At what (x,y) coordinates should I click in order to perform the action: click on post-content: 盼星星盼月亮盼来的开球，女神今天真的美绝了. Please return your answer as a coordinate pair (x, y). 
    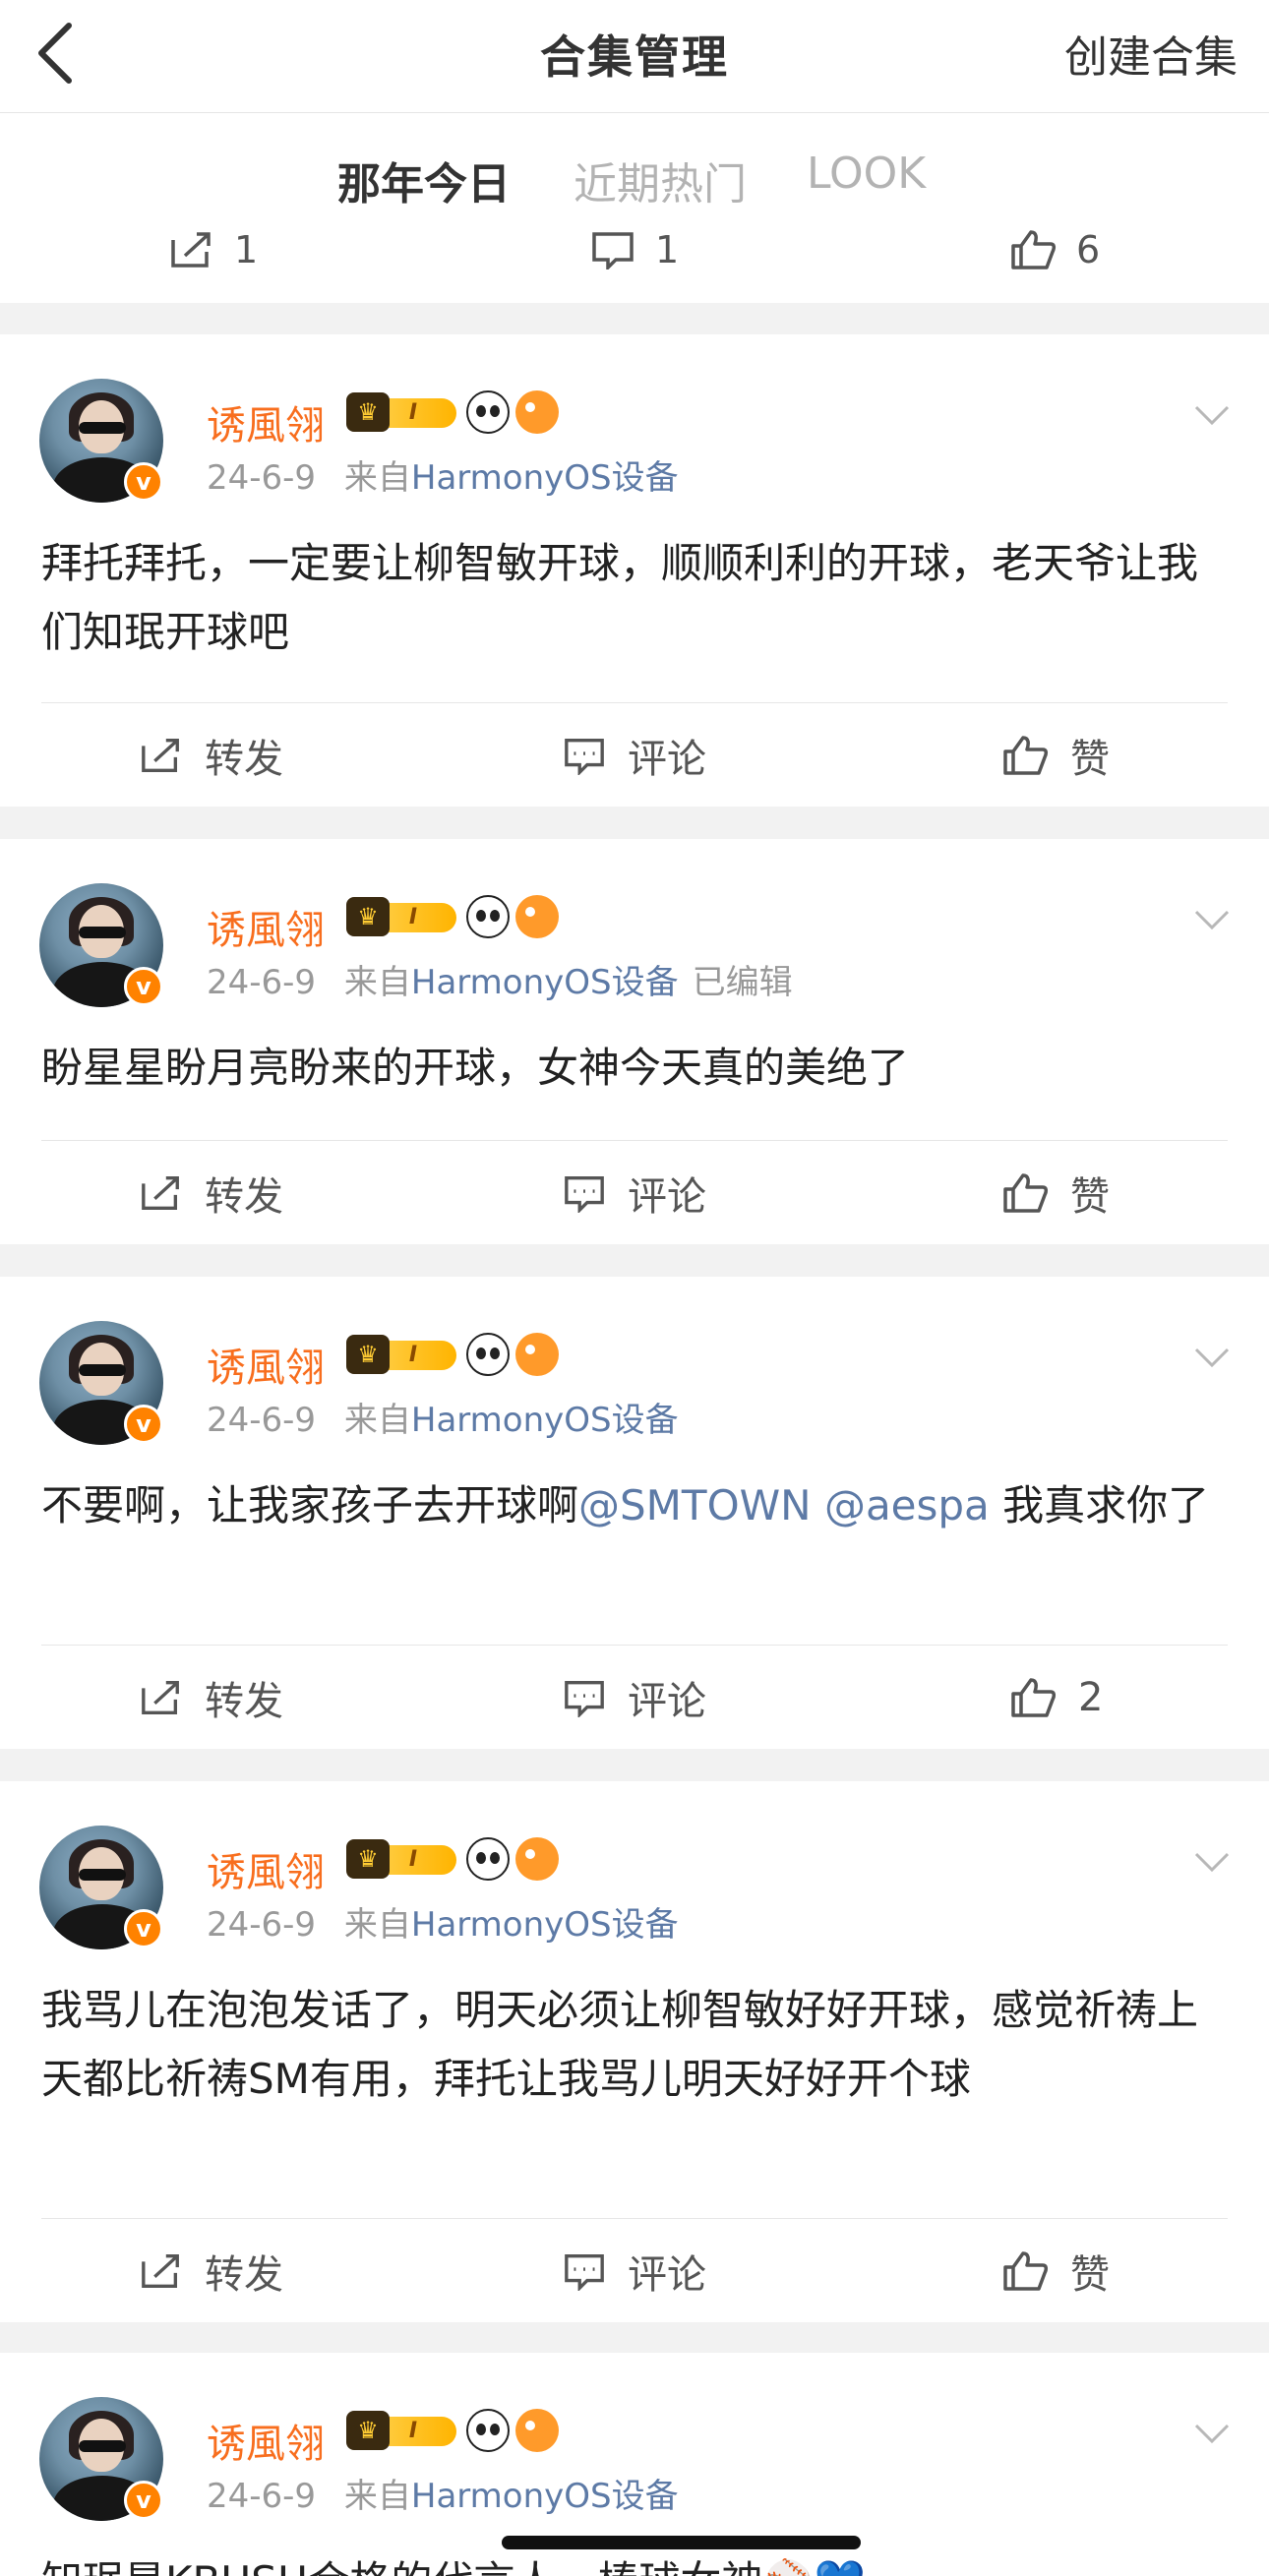
    Looking at the image, I should click on (475, 1068).